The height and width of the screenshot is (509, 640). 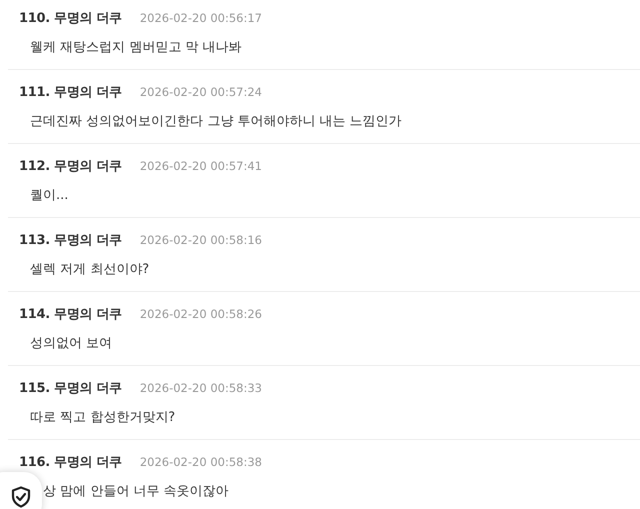 What do you see at coordinates (70, 240) in the screenshot?
I see `comment-author: 113. 무명의 더쿠` at bounding box center [70, 240].